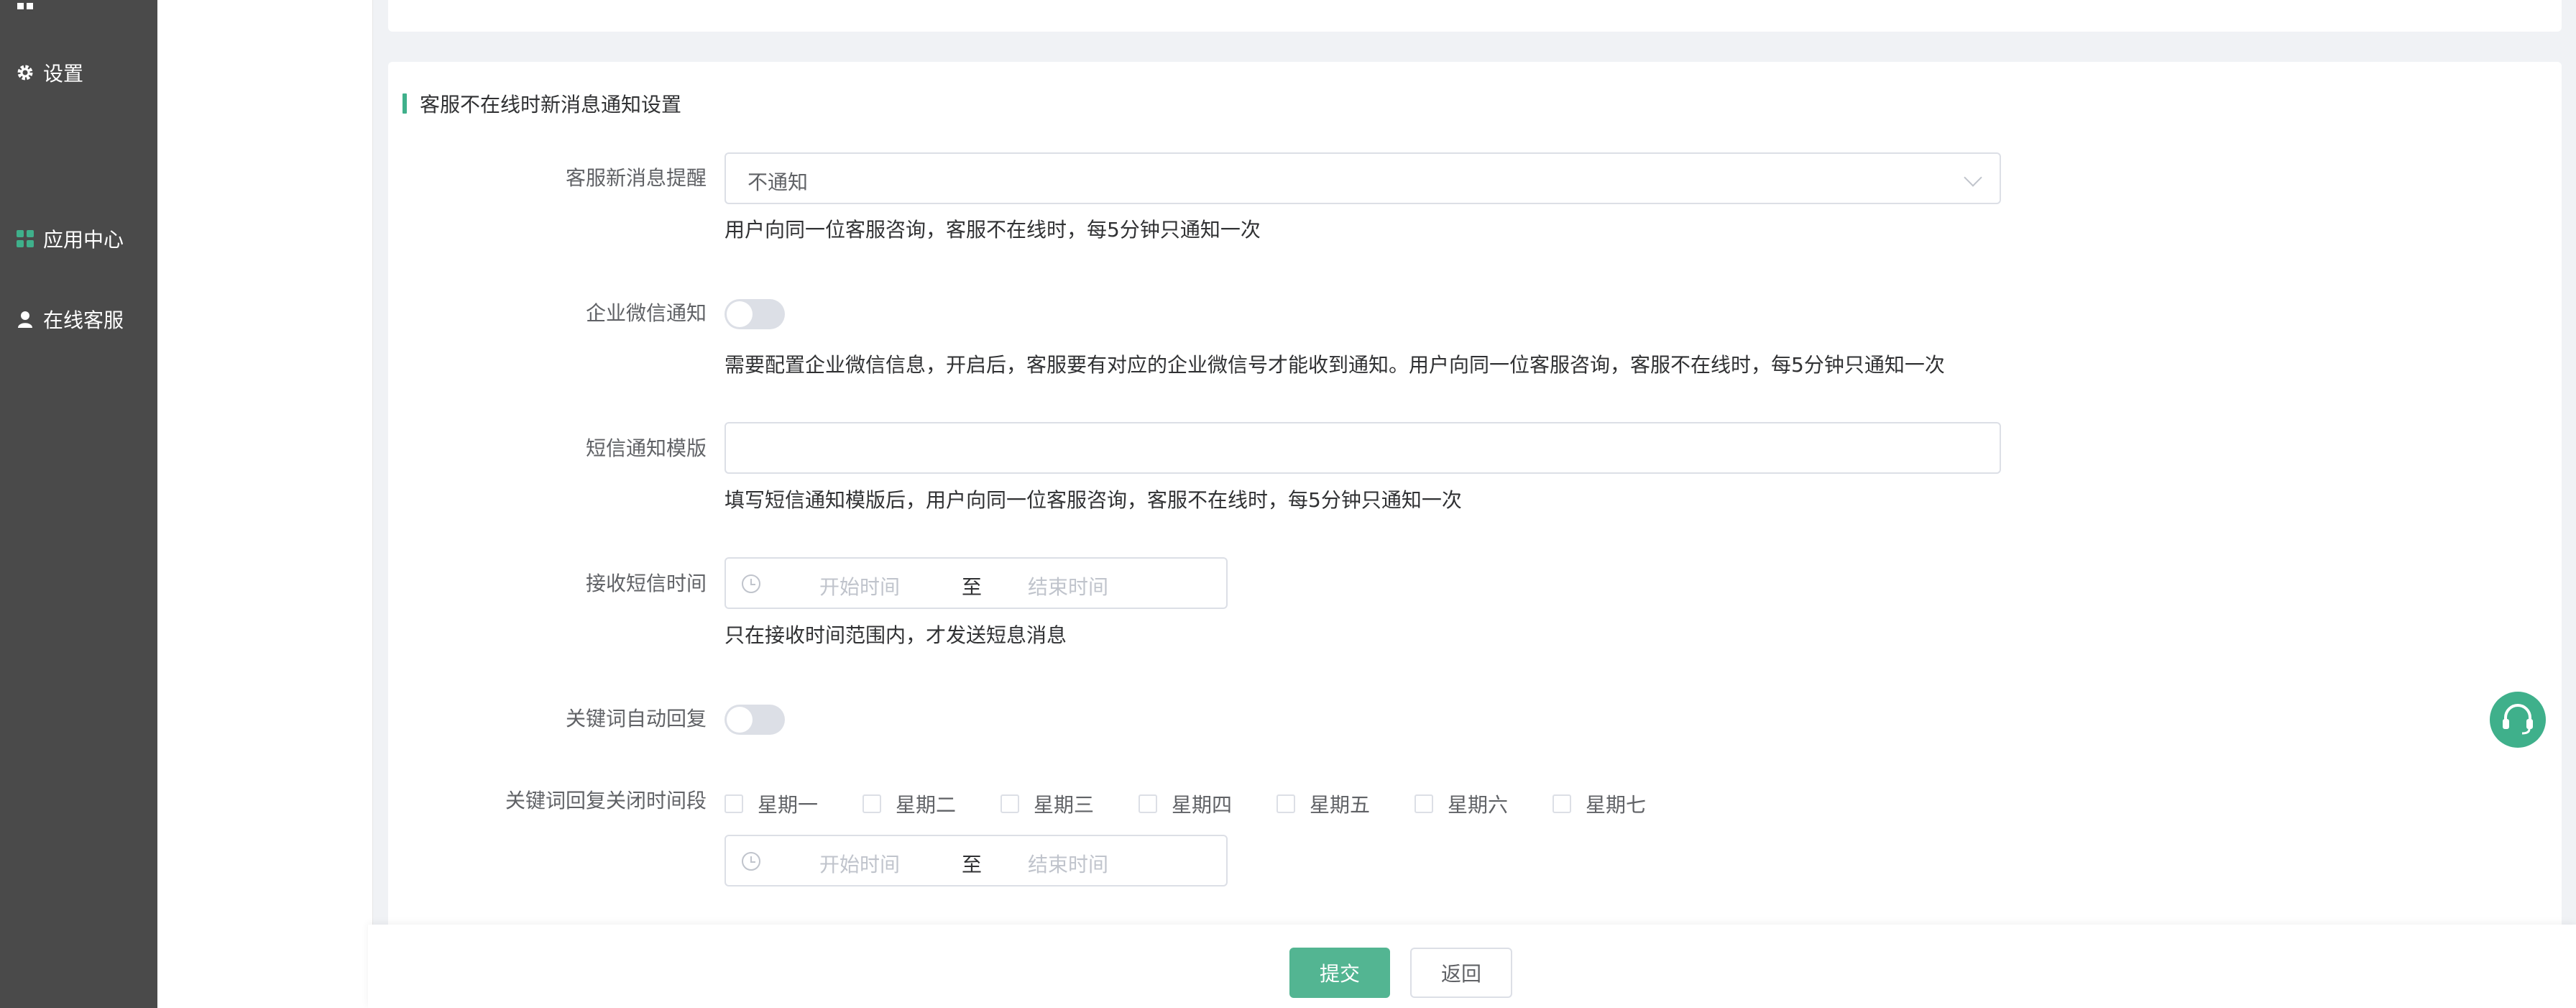  I want to click on weekday-checkbox-sun: 星期七, so click(1621, 803).